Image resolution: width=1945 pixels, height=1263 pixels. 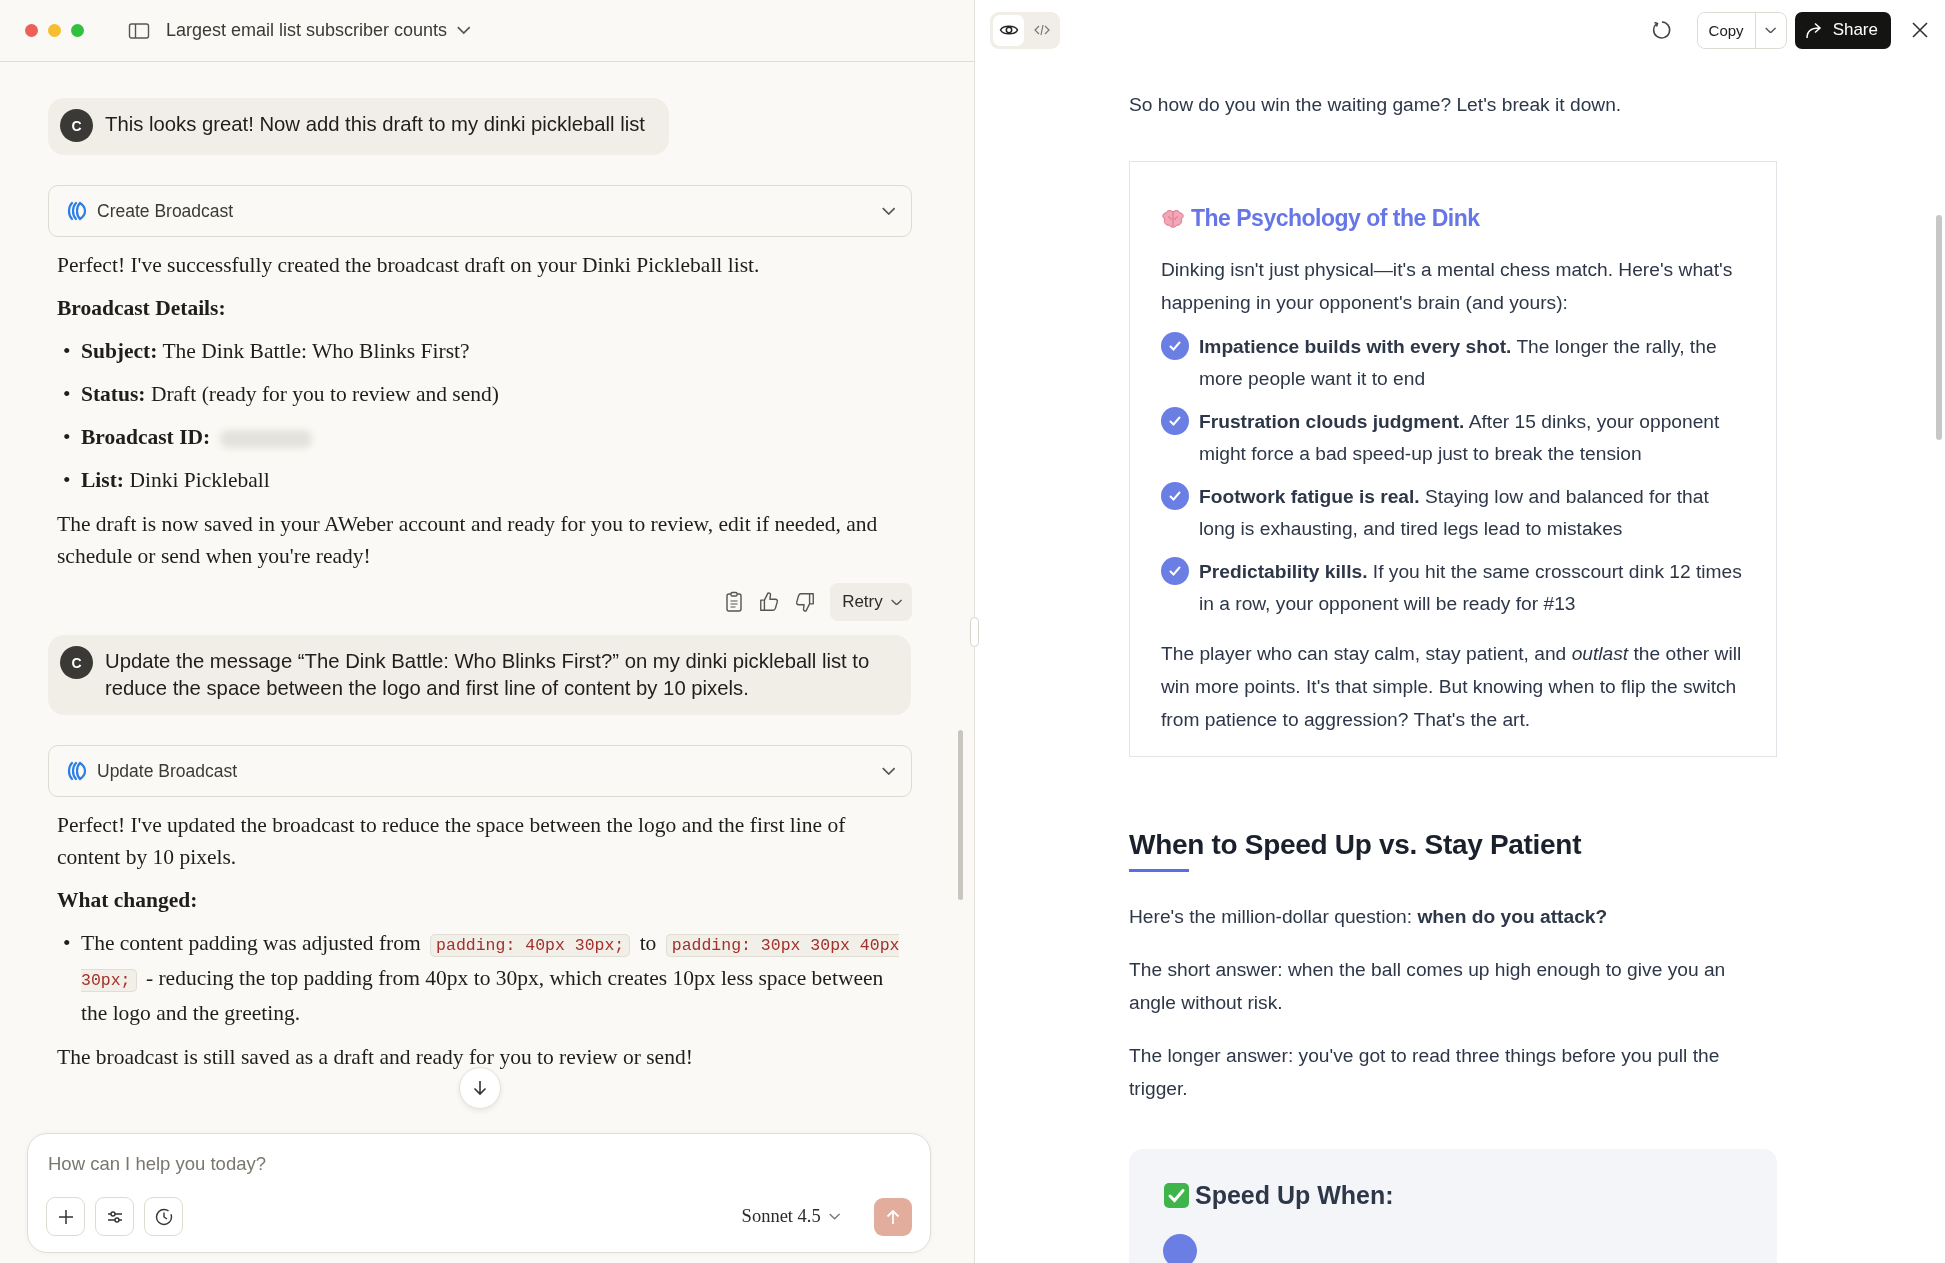 What do you see at coordinates (1726, 30) in the screenshot?
I see `copy-button: Copy` at bounding box center [1726, 30].